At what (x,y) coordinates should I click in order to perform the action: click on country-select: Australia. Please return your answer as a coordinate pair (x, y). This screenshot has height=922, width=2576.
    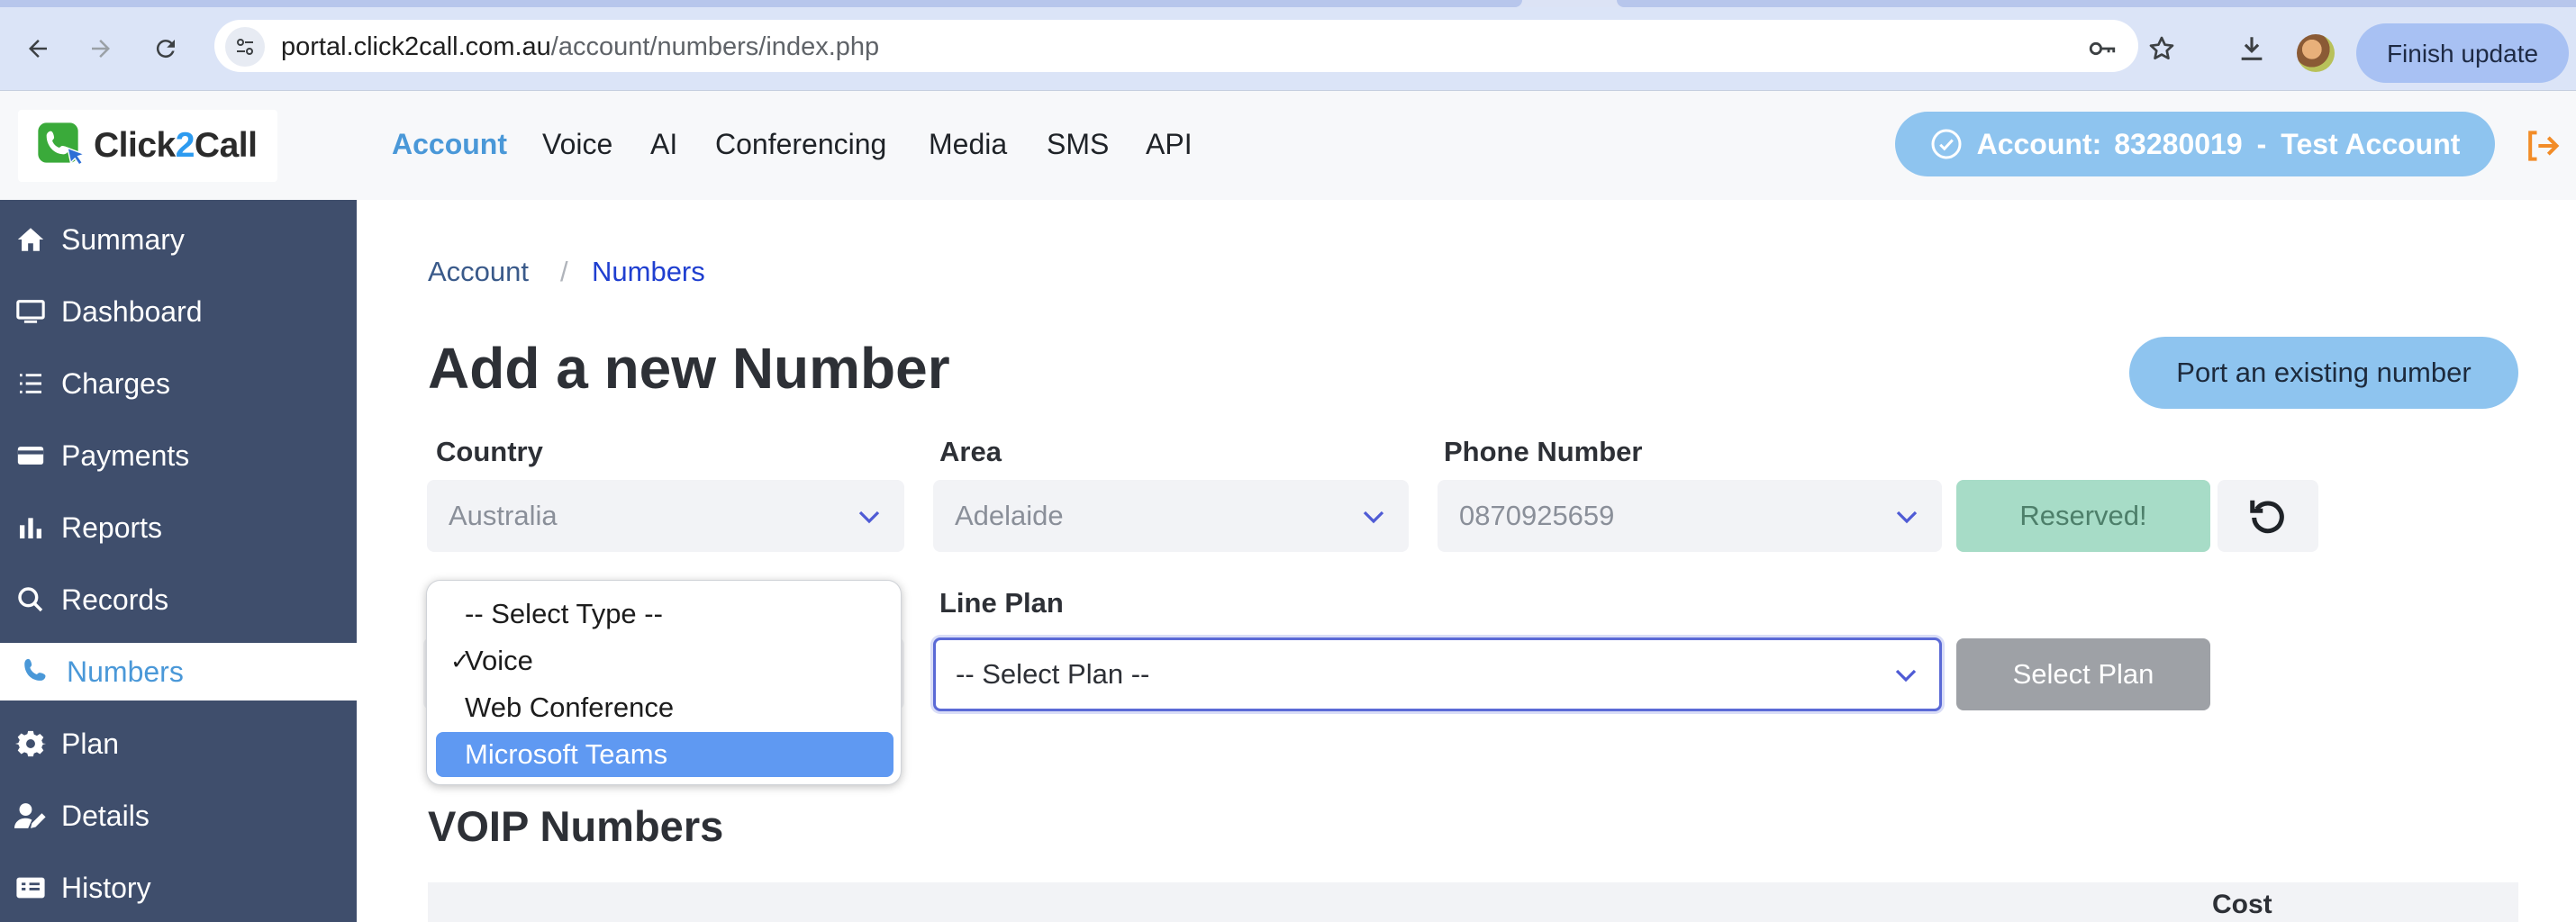
    Looking at the image, I should click on (665, 516).